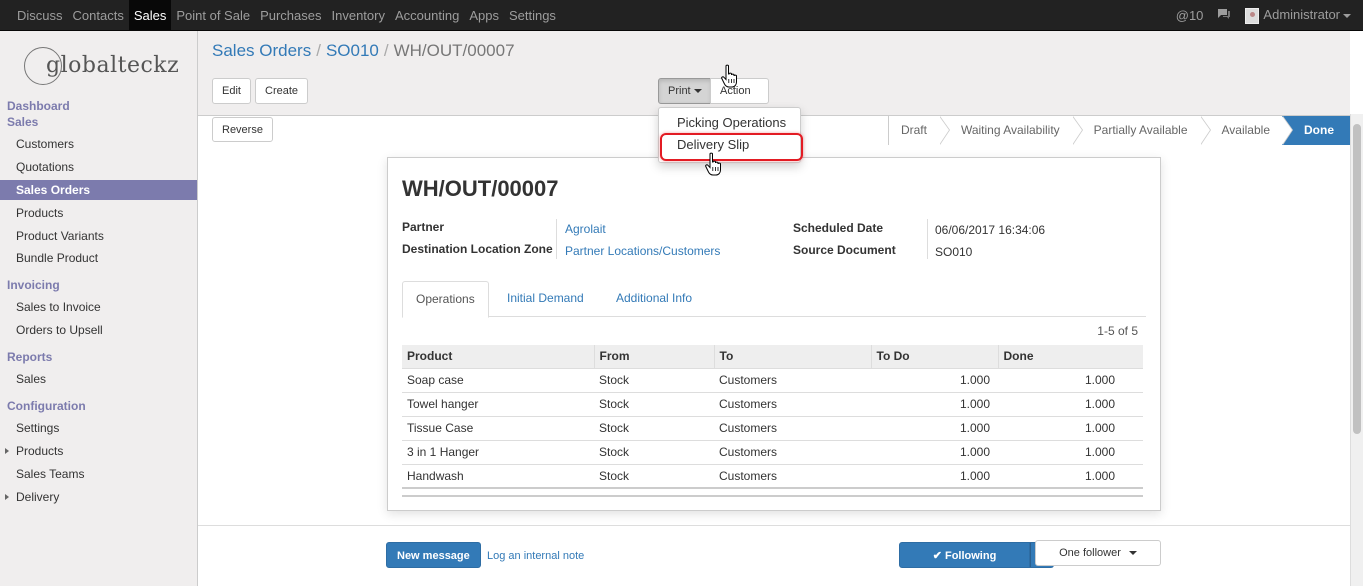  I want to click on scrollbar-thumb, so click(1357, 279).